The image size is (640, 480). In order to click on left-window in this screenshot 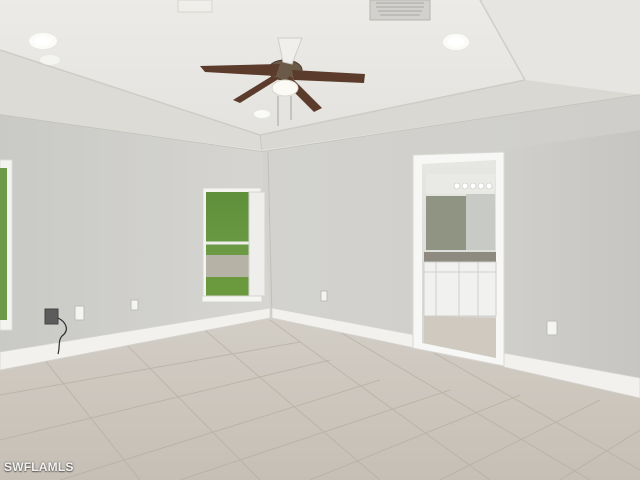, I will do `click(6, 245)`.